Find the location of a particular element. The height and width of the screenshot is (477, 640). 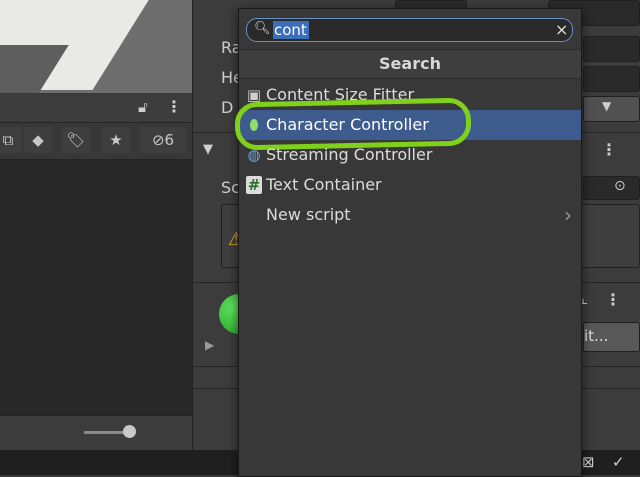

search-field: 🔍︎ cont × is located at coordinates (409, 30).